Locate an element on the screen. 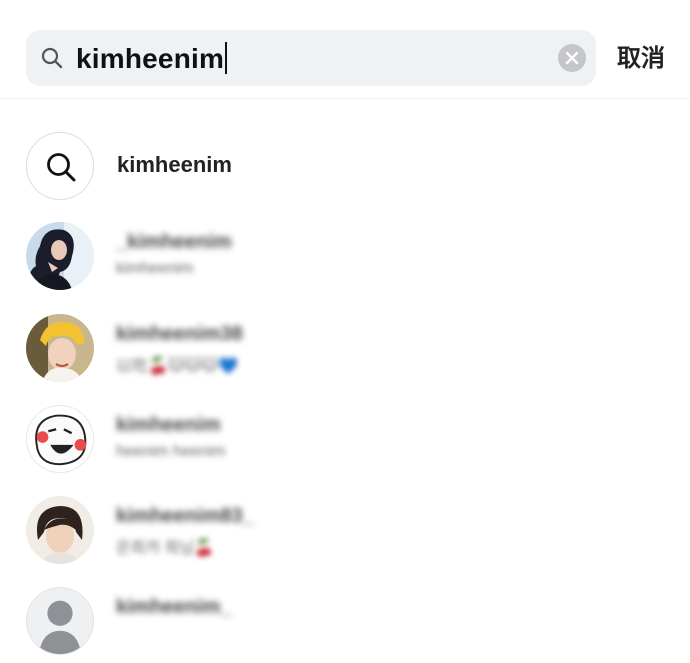 This screenshot has height=663, width=690. cancel-button: 取消 is located at coordinates (641, 58).